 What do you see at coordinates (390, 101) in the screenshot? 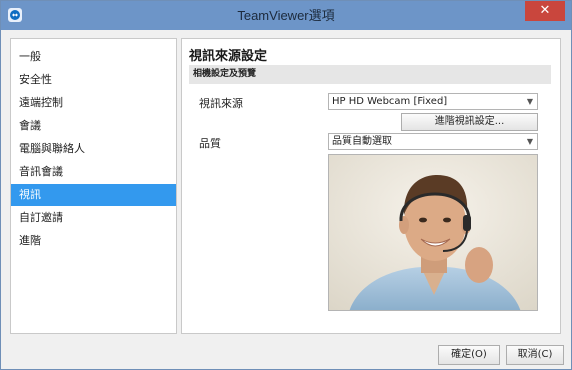
I see `video-source-value: HP HD Webcam [Fixed]` at bounding box center [390, 101].